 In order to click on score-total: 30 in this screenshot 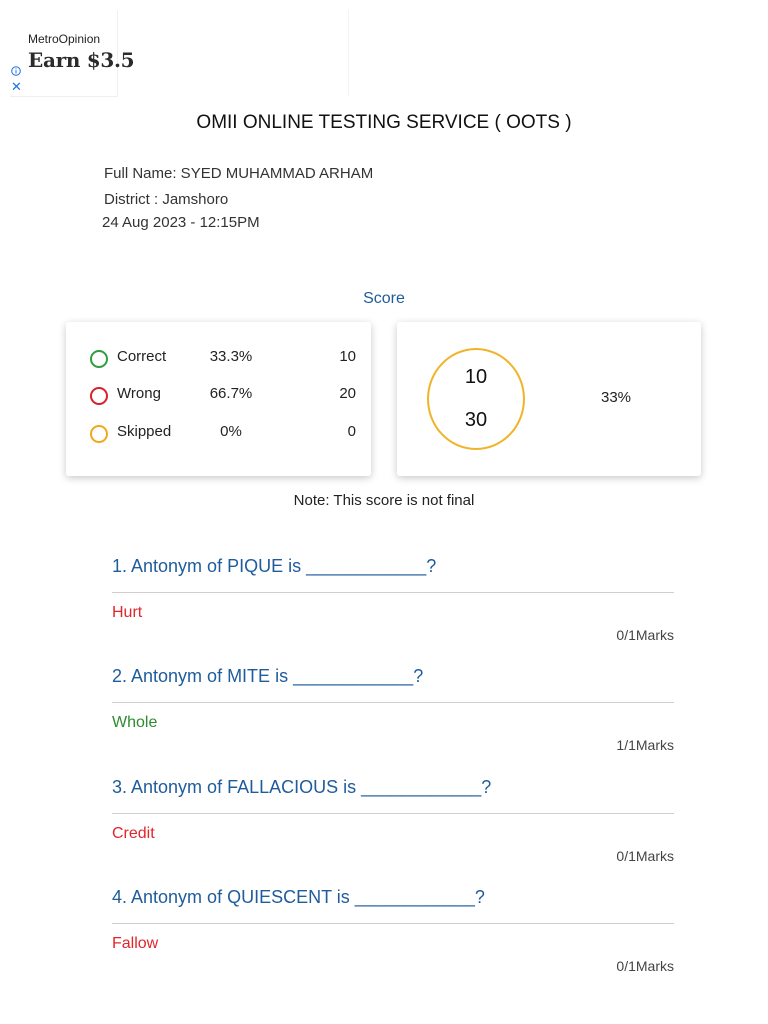, I will do `click(476, 420)`.